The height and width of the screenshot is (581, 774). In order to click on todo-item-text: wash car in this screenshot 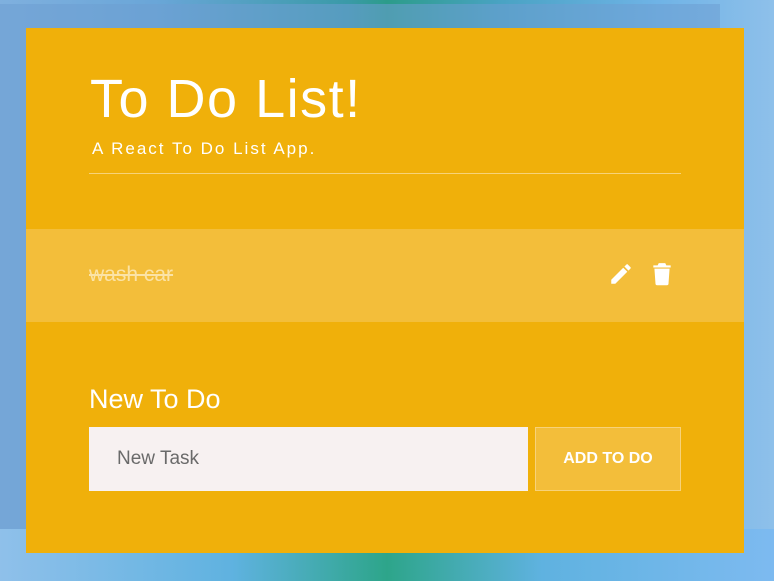, I will do `click(131, 274)`.